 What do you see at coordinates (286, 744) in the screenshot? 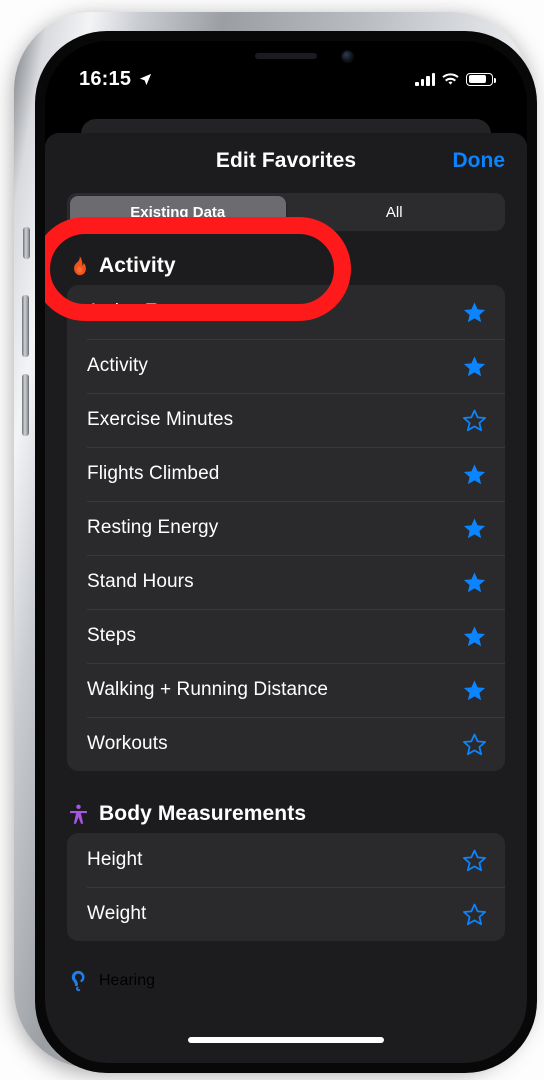
I see `list-item: Workouts` at bounding box center [286, 744].